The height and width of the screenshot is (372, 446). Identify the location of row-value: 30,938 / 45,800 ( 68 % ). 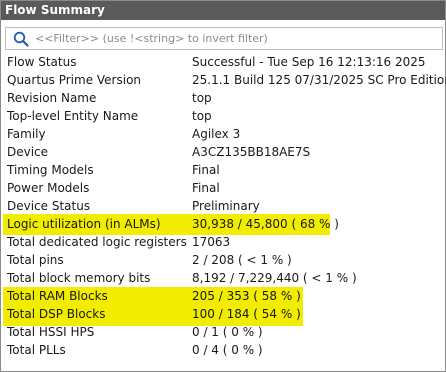
(265, 224).